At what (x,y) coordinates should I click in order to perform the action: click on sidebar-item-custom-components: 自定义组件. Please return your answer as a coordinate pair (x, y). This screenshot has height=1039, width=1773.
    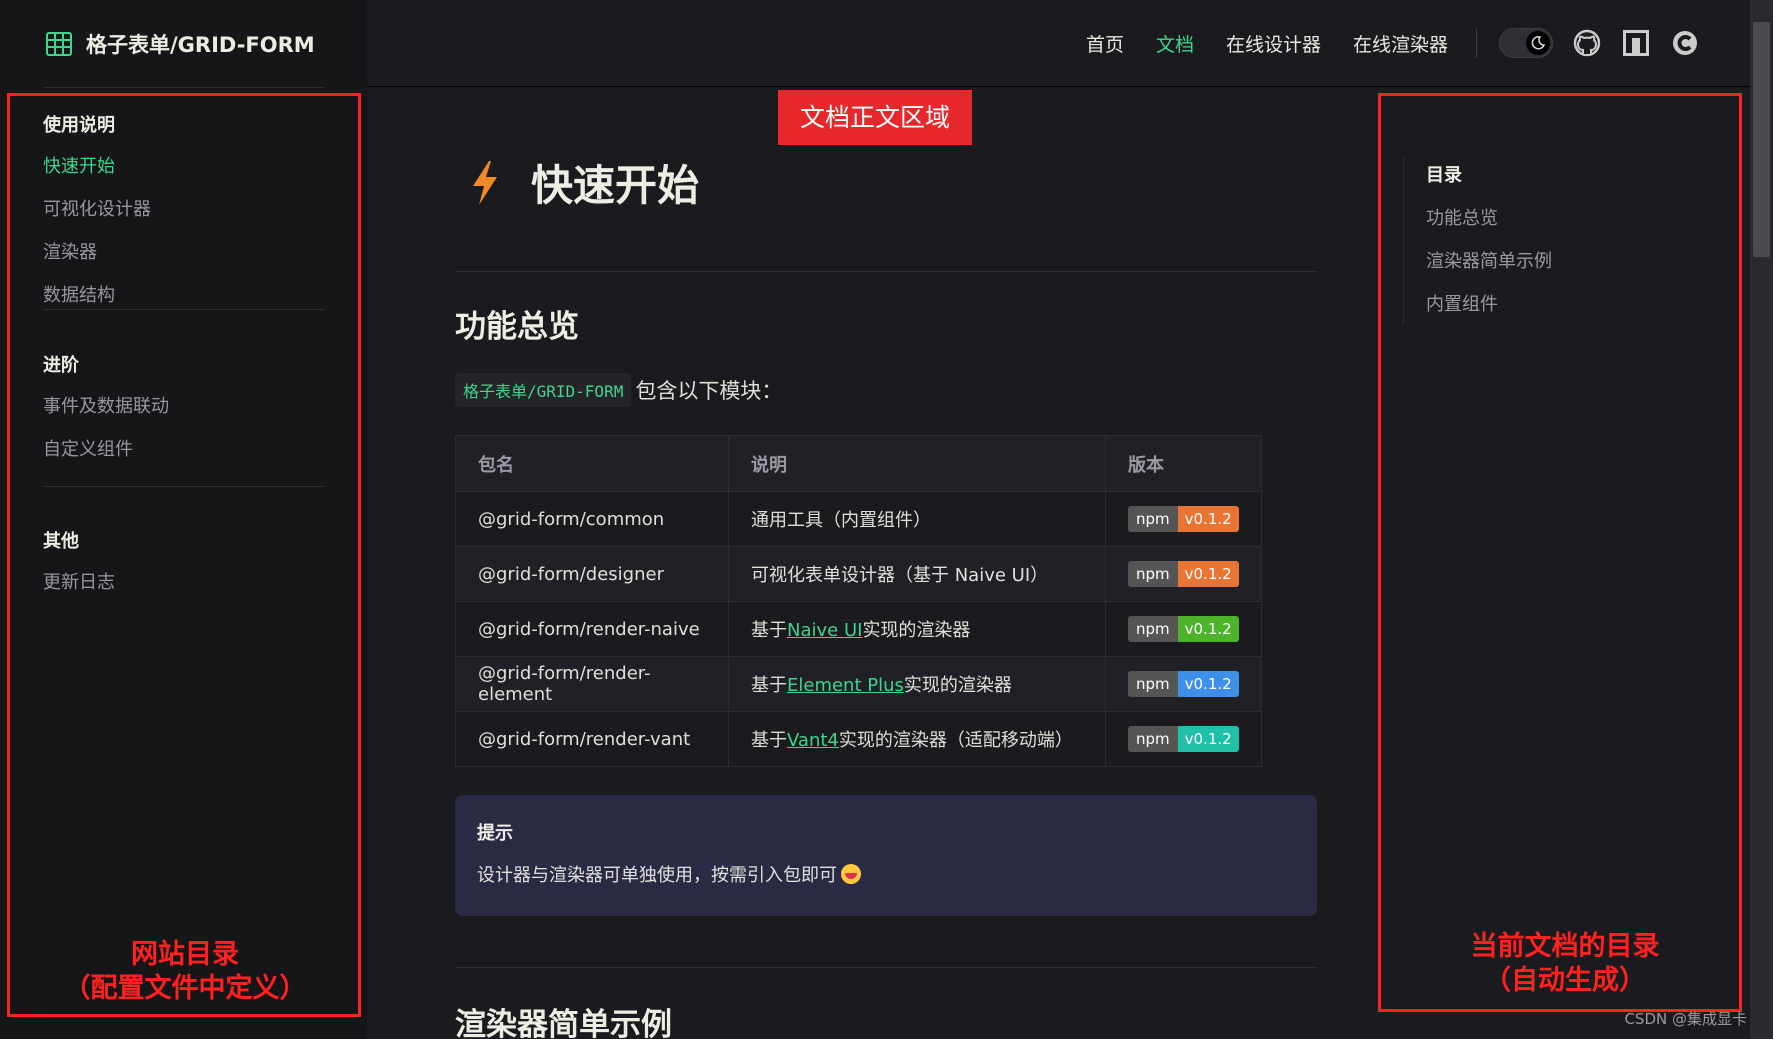
    Looking at the image, I should click on (184, 449).